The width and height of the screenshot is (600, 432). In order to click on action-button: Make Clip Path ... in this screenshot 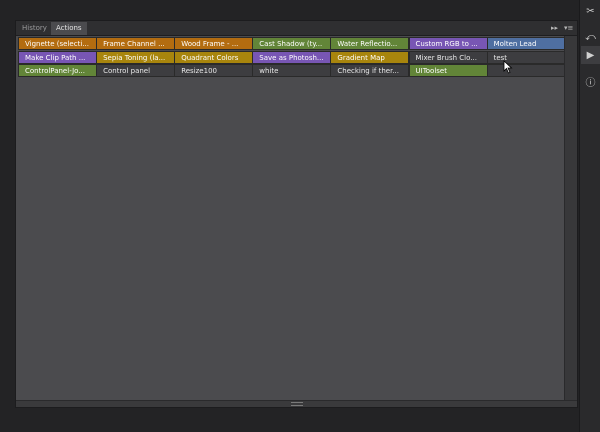, I will do `click(58, 57)`.